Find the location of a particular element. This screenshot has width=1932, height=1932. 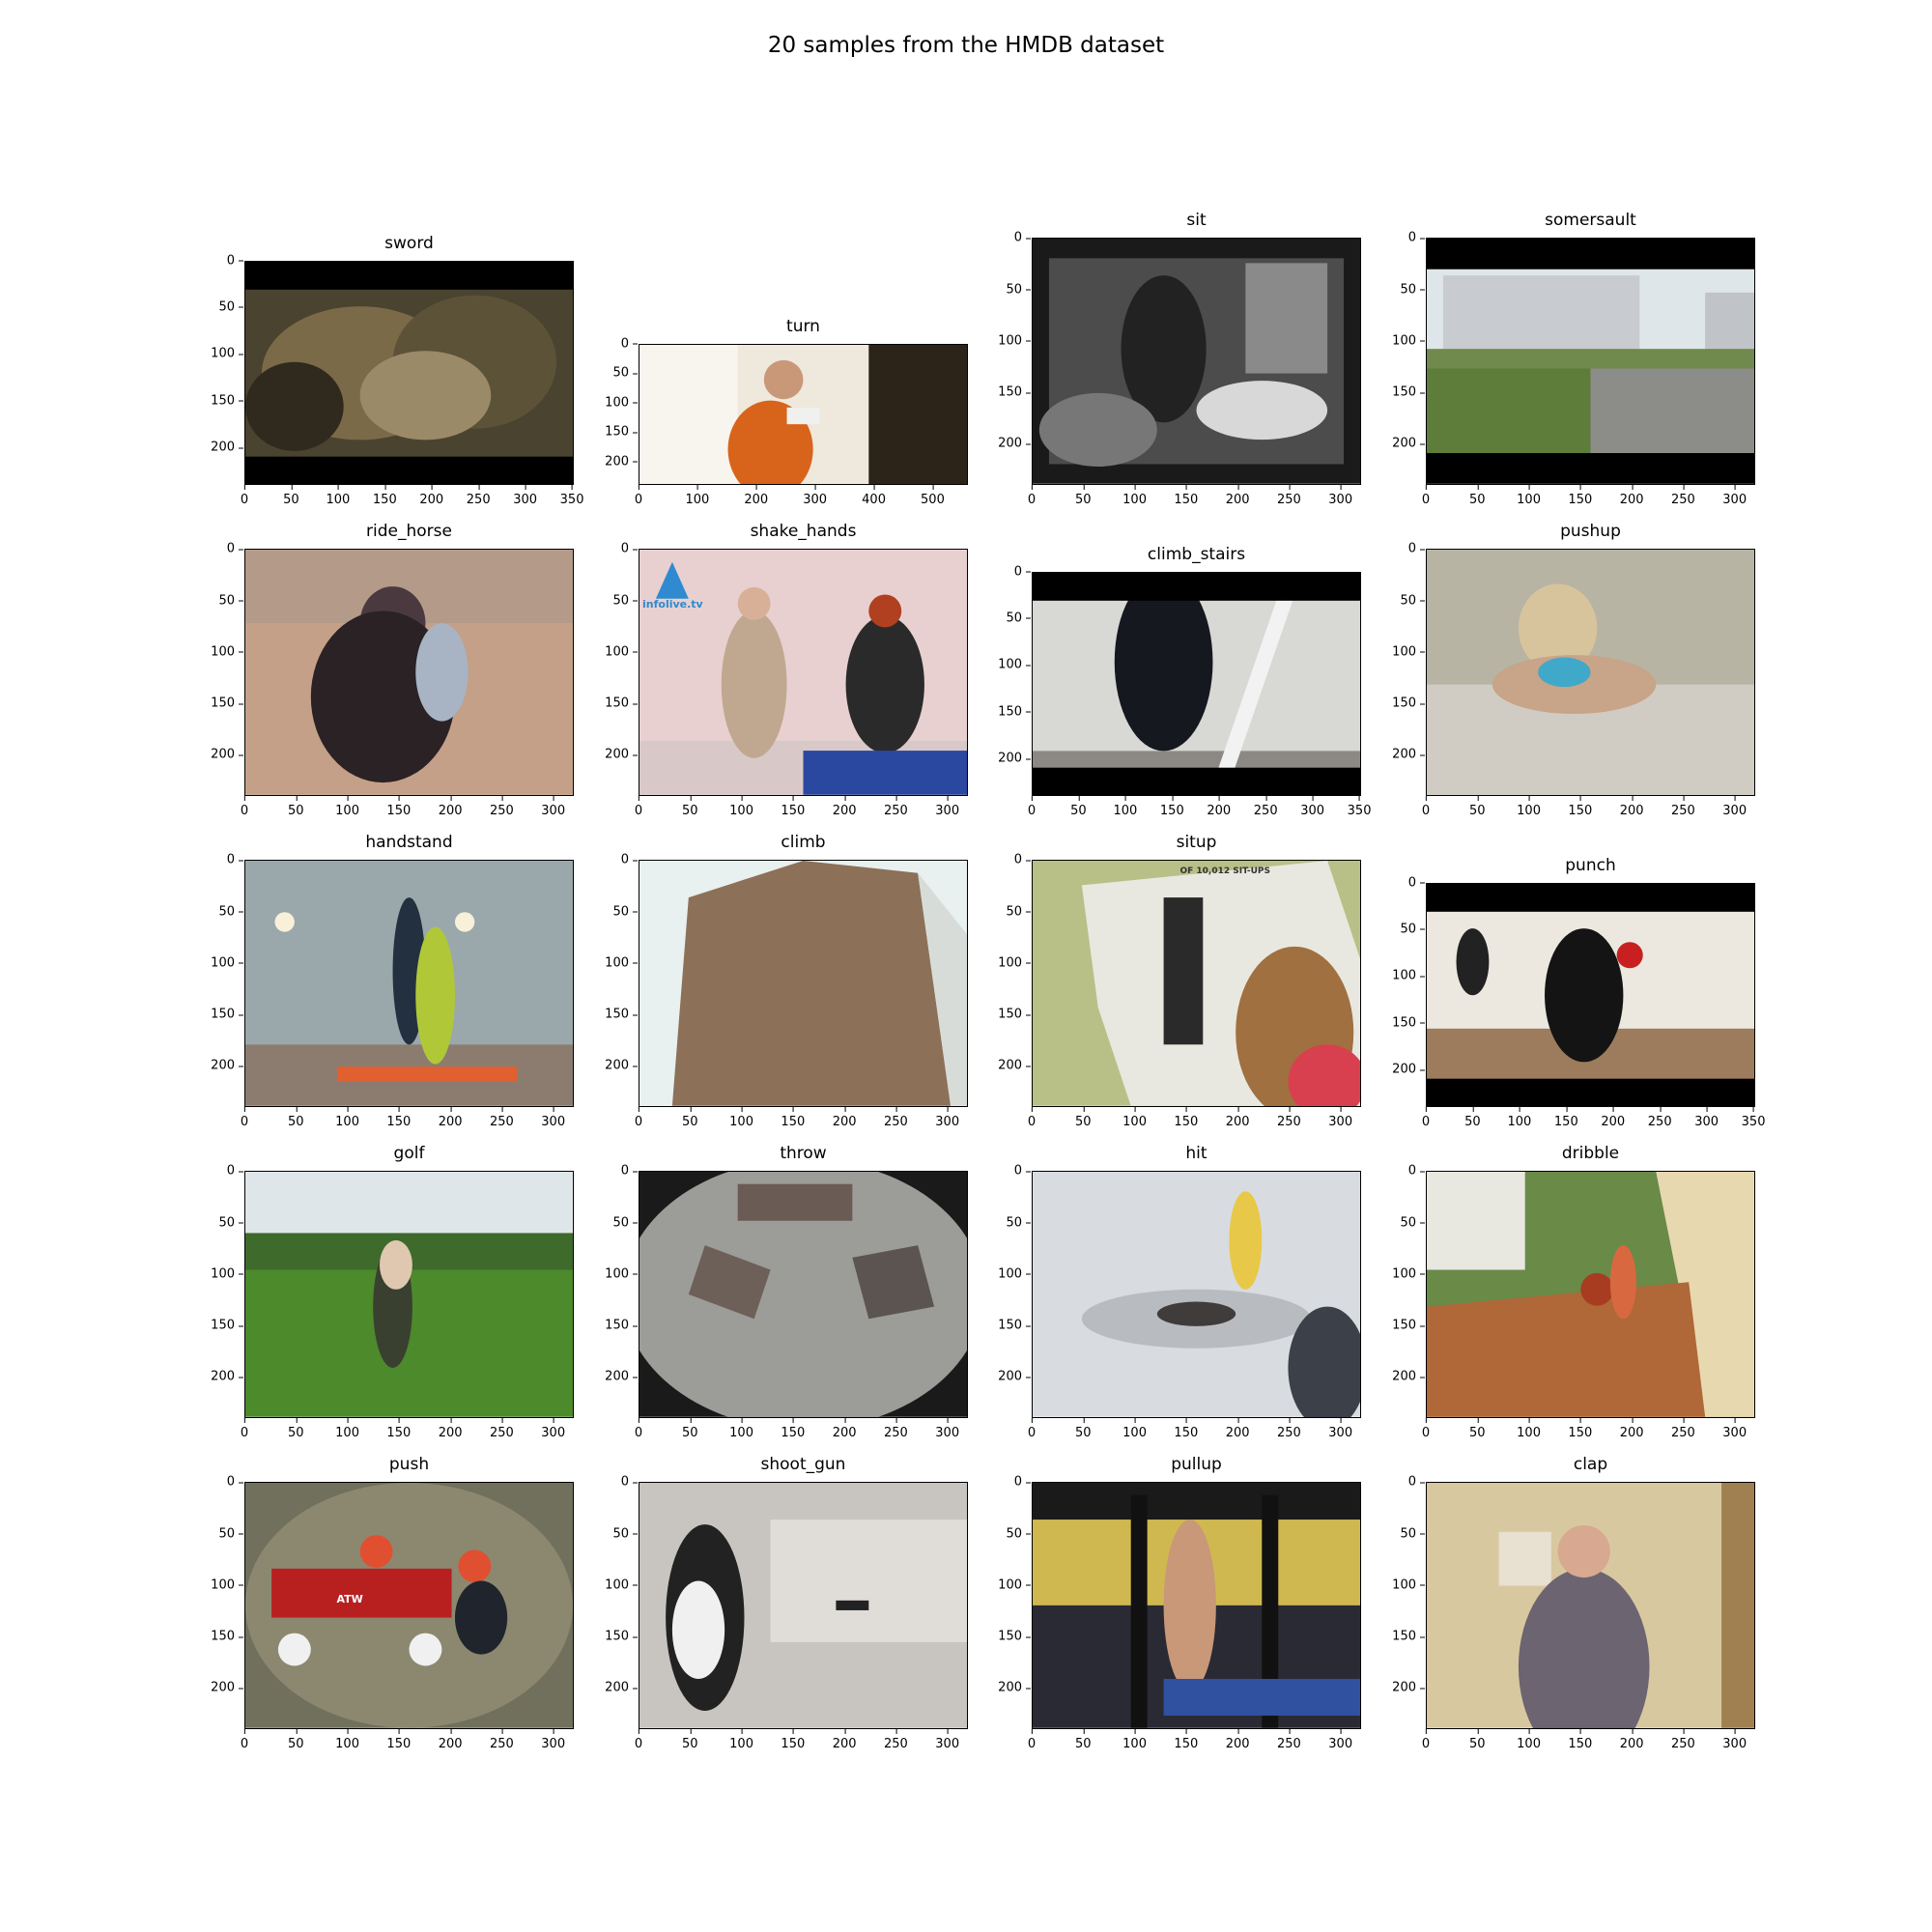

panel-title: somersault is located at coordinates (1590, 221).